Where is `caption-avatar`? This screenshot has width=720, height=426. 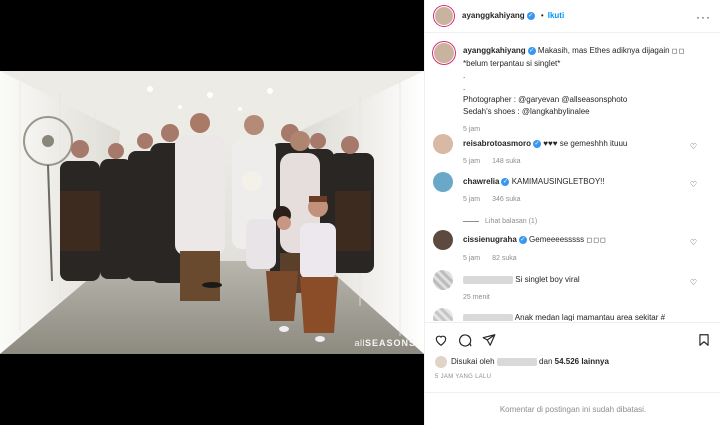 caption-avatar is located at coordinates (444, 53).